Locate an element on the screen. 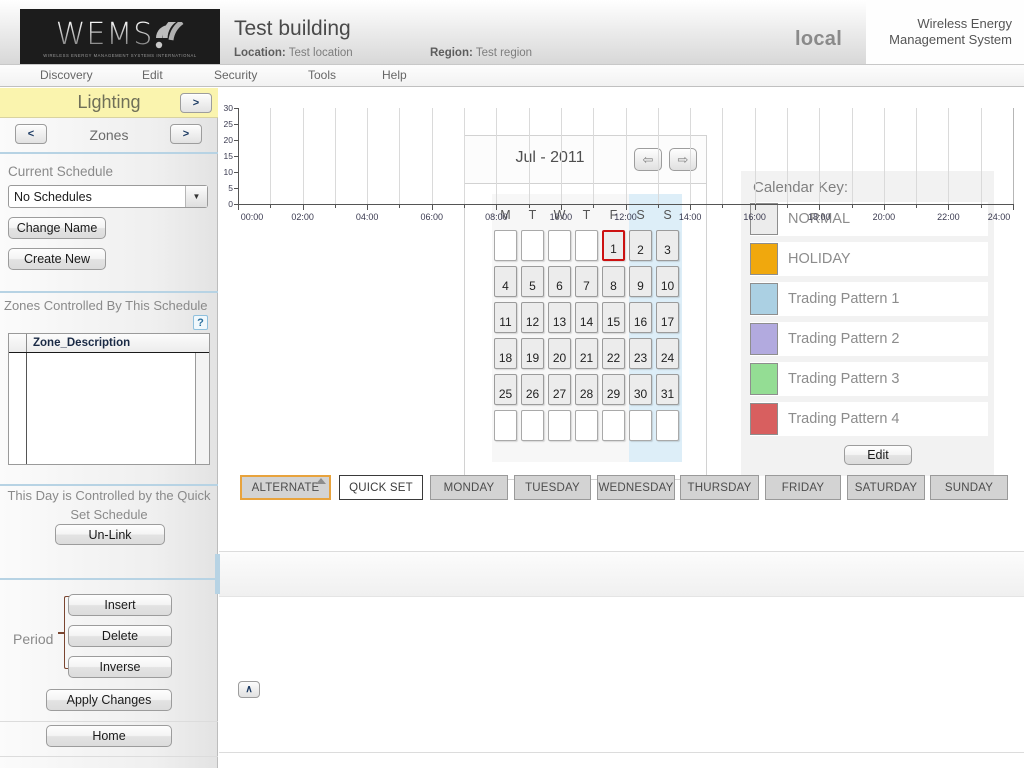 The height and width of the screenshot is (768, 1024). zones-prev-button: < is located at coordinates (31, 134).